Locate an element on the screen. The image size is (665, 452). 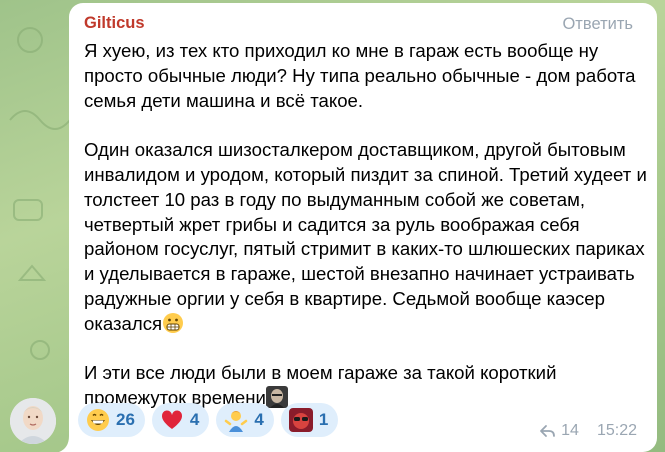
forward-count: 14 is located at coordinates (570, 430).